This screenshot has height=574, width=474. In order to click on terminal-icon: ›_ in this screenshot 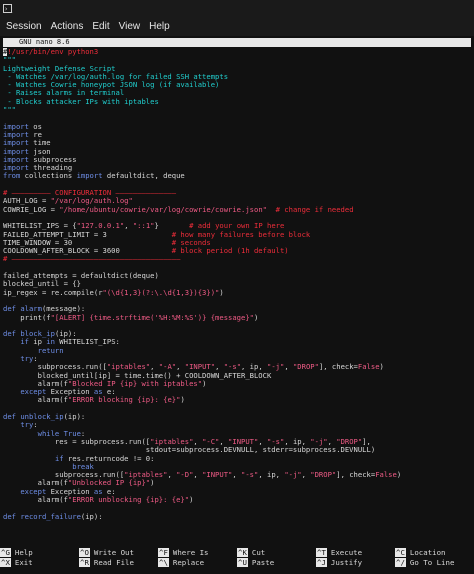, I will do `click(7, 8)`.